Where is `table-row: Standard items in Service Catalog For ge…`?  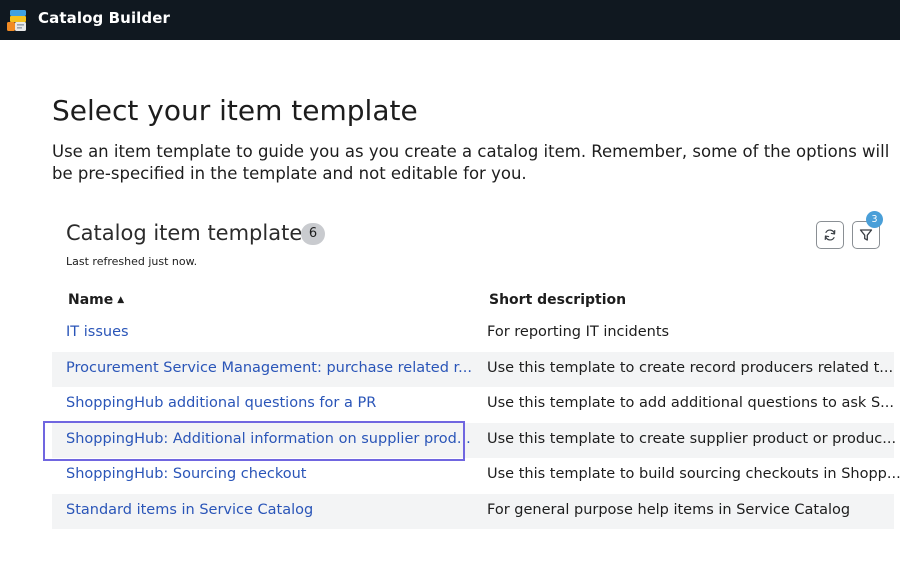
table-row: Standard items in Service Catalog For ge… is located at coordinates (473, 511).